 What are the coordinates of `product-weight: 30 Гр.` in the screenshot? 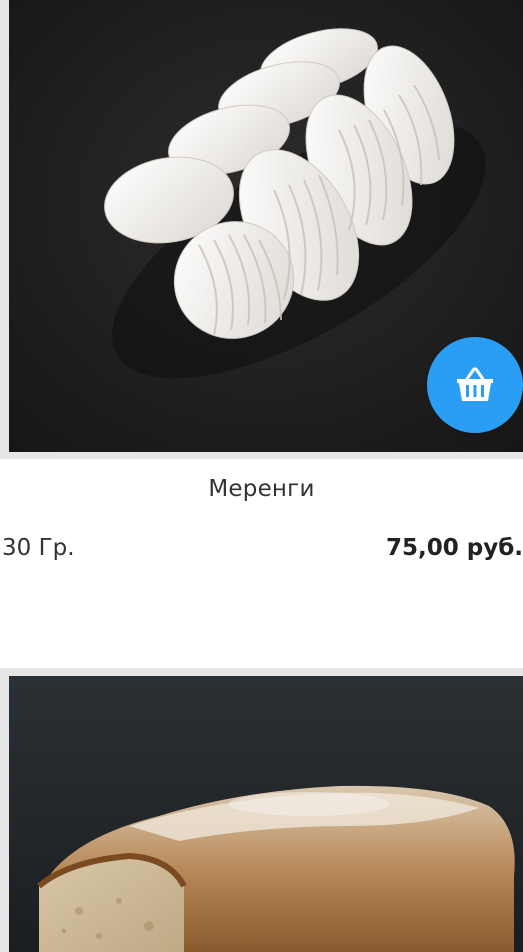 It's located at (38, 548).